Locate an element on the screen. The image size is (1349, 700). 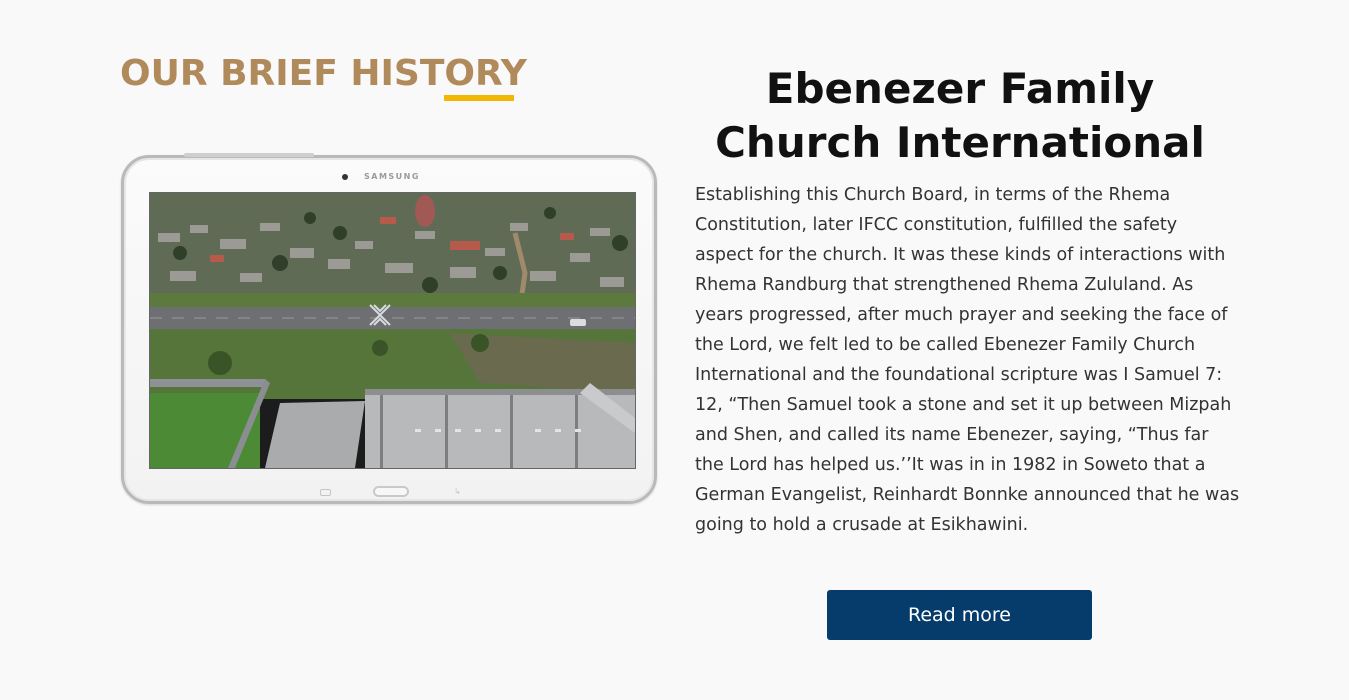
back-key-icon is located at coordinates (325, 492).